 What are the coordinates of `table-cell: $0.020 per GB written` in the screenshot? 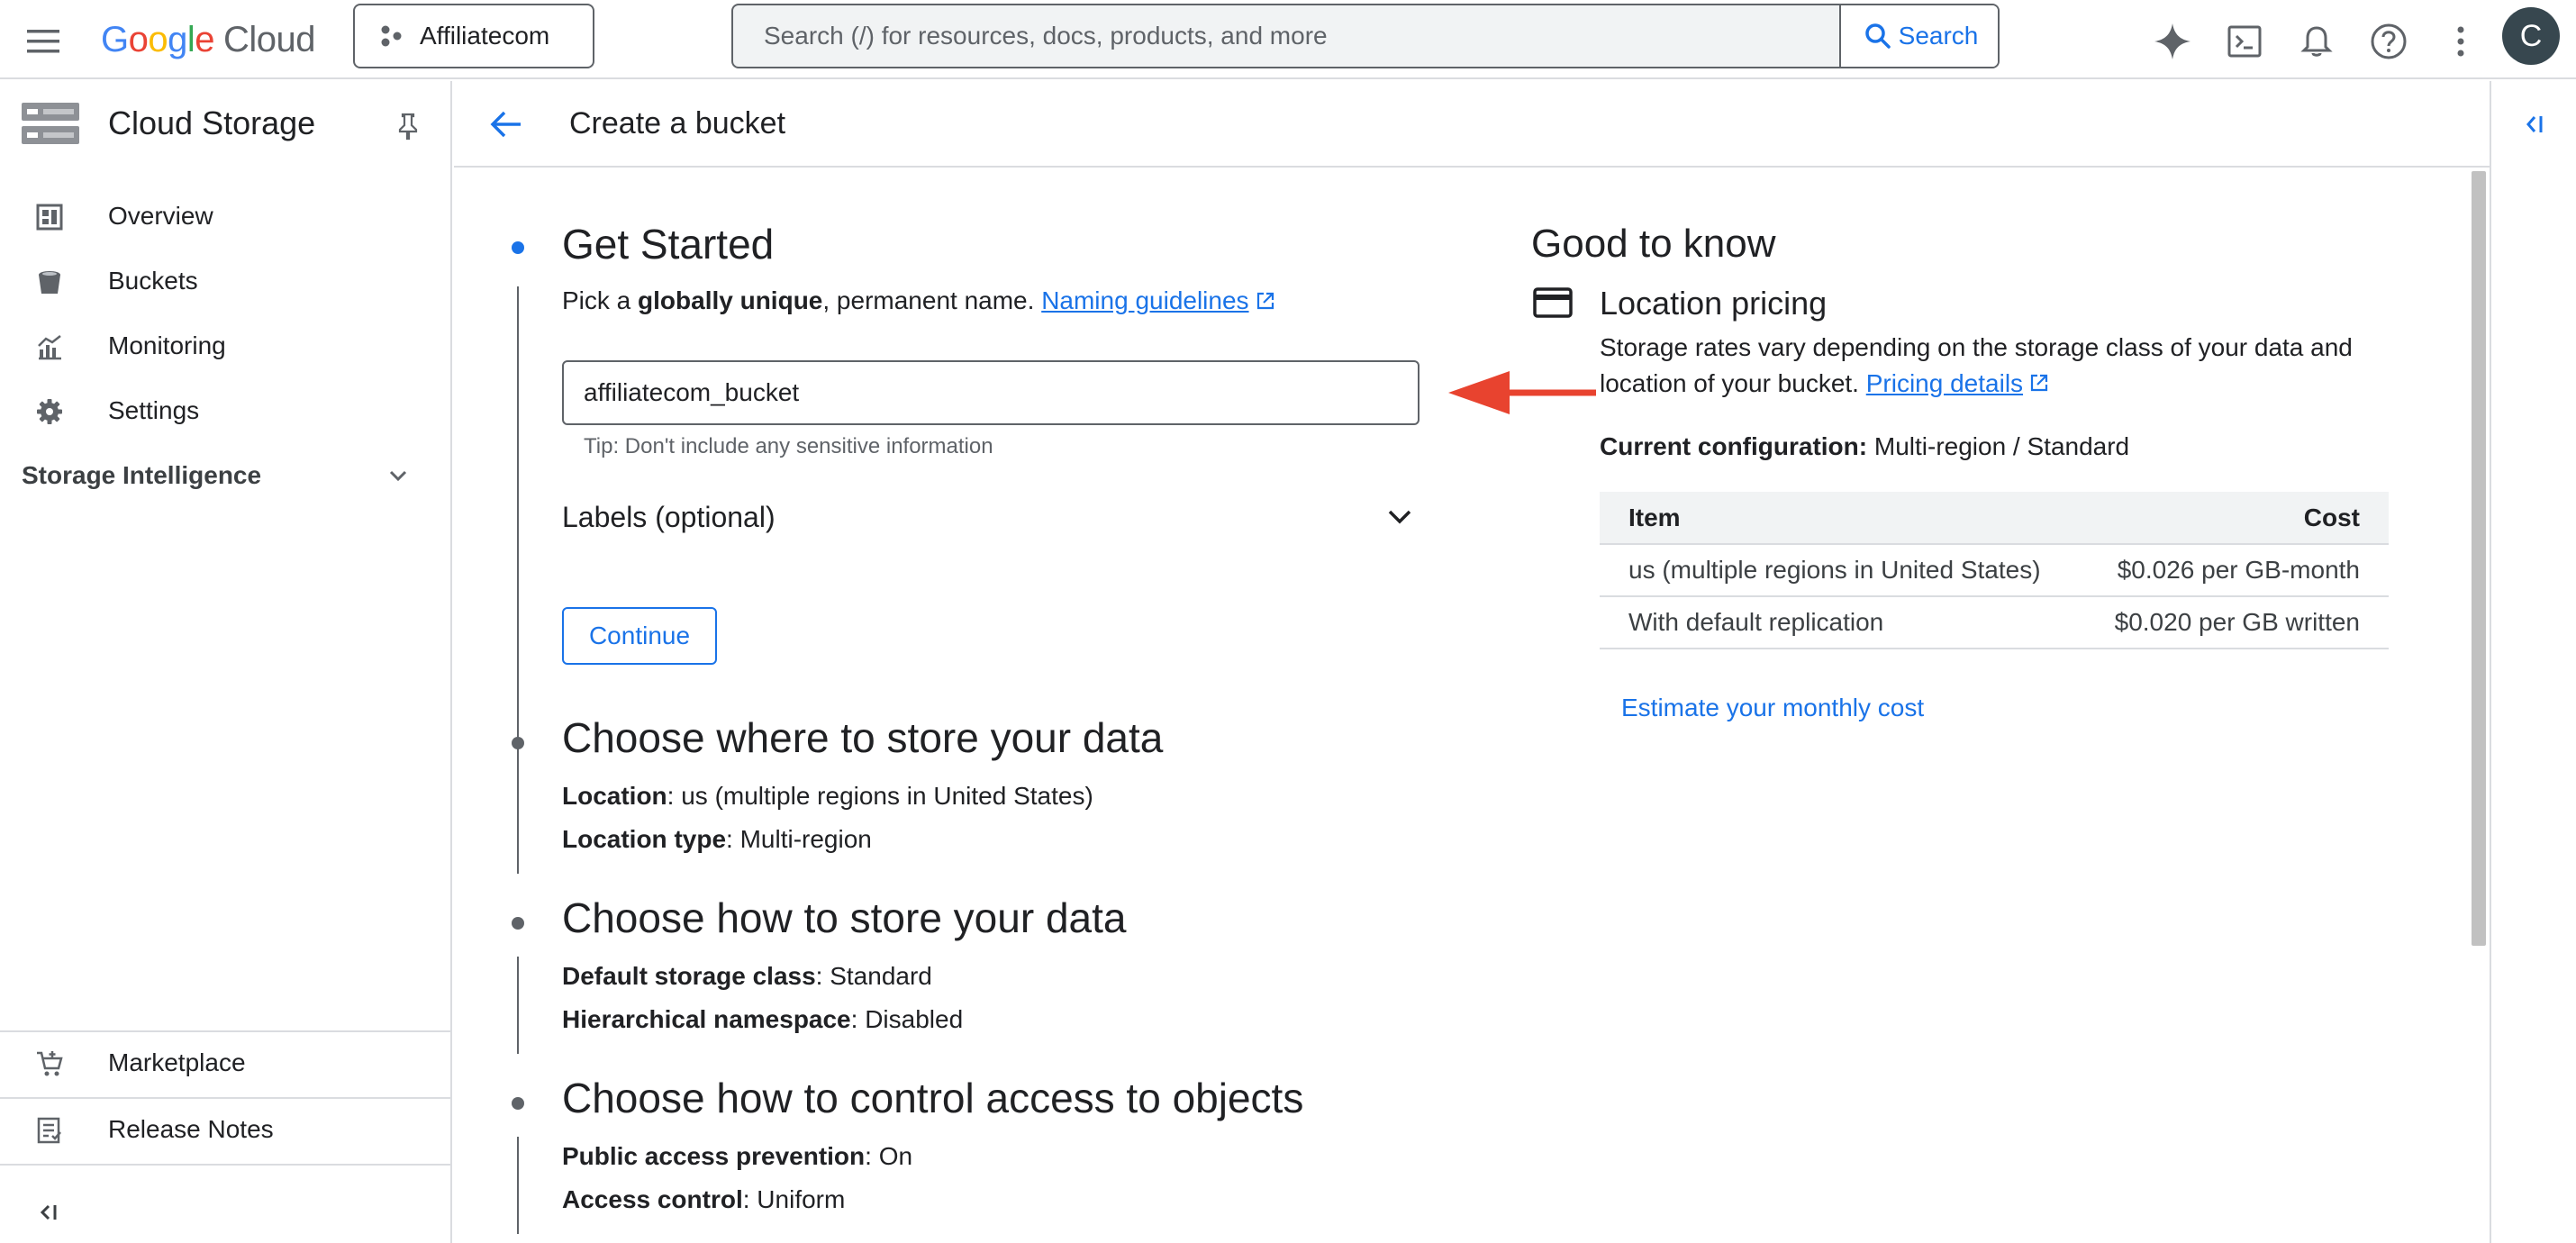 It's located at (2234, 622).